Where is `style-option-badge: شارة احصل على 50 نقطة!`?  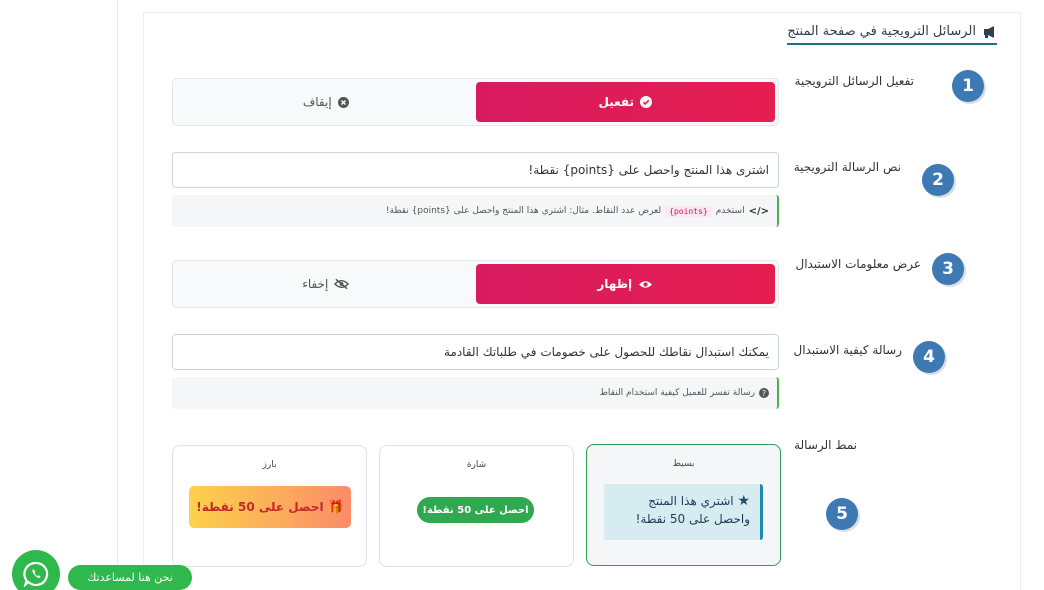
style-option-badge: شارة احصل على 50 نقطة! is located at coordinates (476, 506).